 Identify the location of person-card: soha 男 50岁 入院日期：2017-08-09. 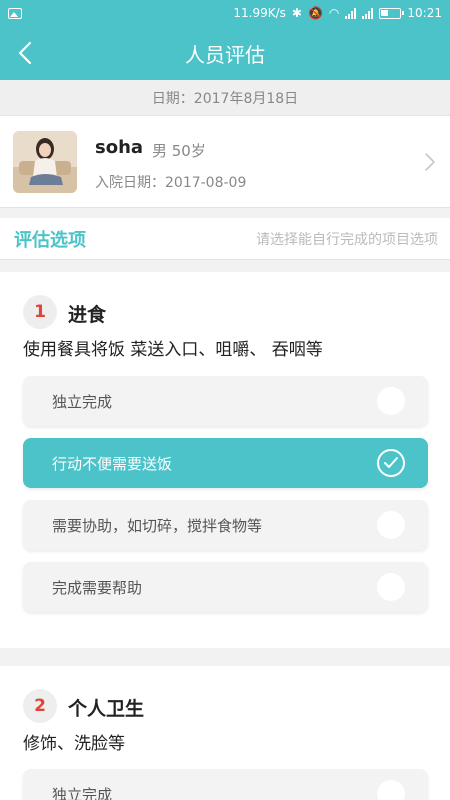
(225, 162).